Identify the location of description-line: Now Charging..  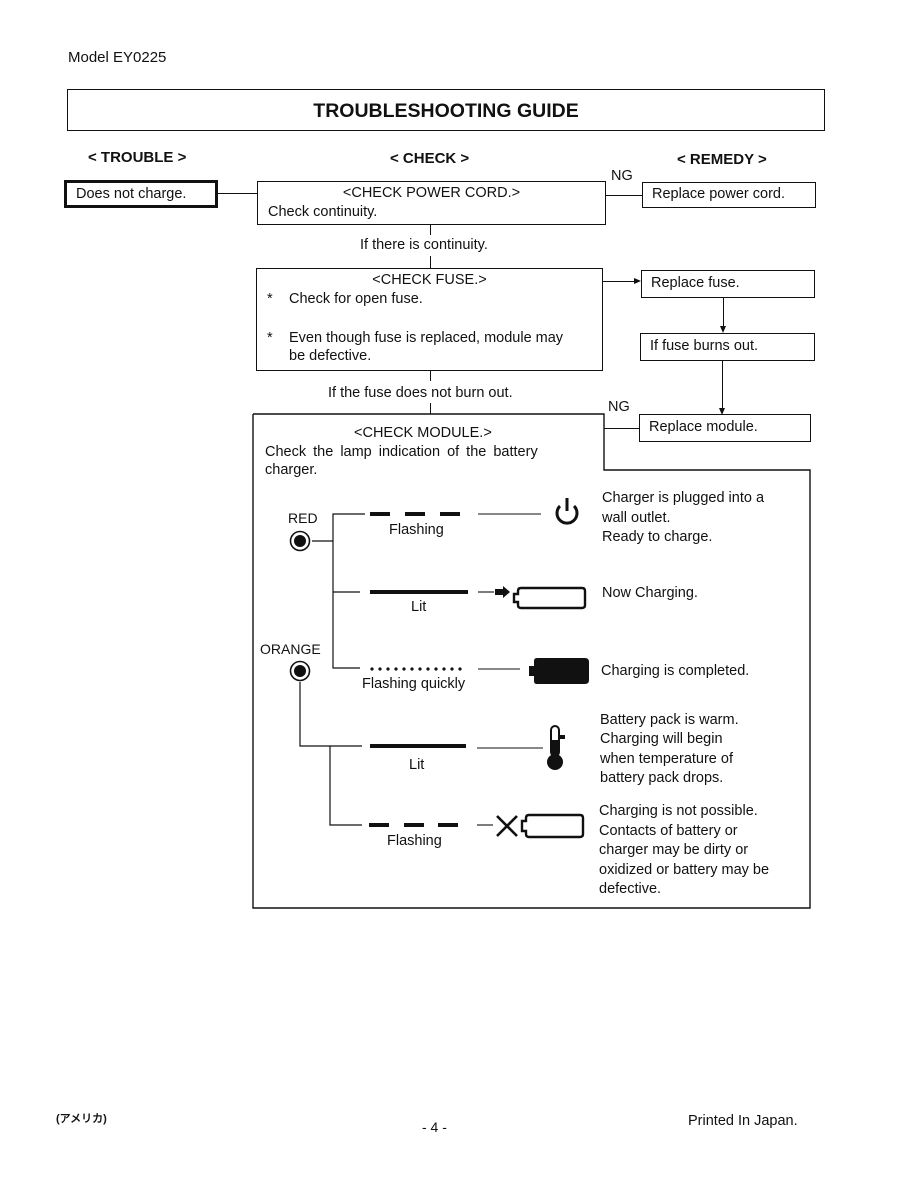
(650, 593).